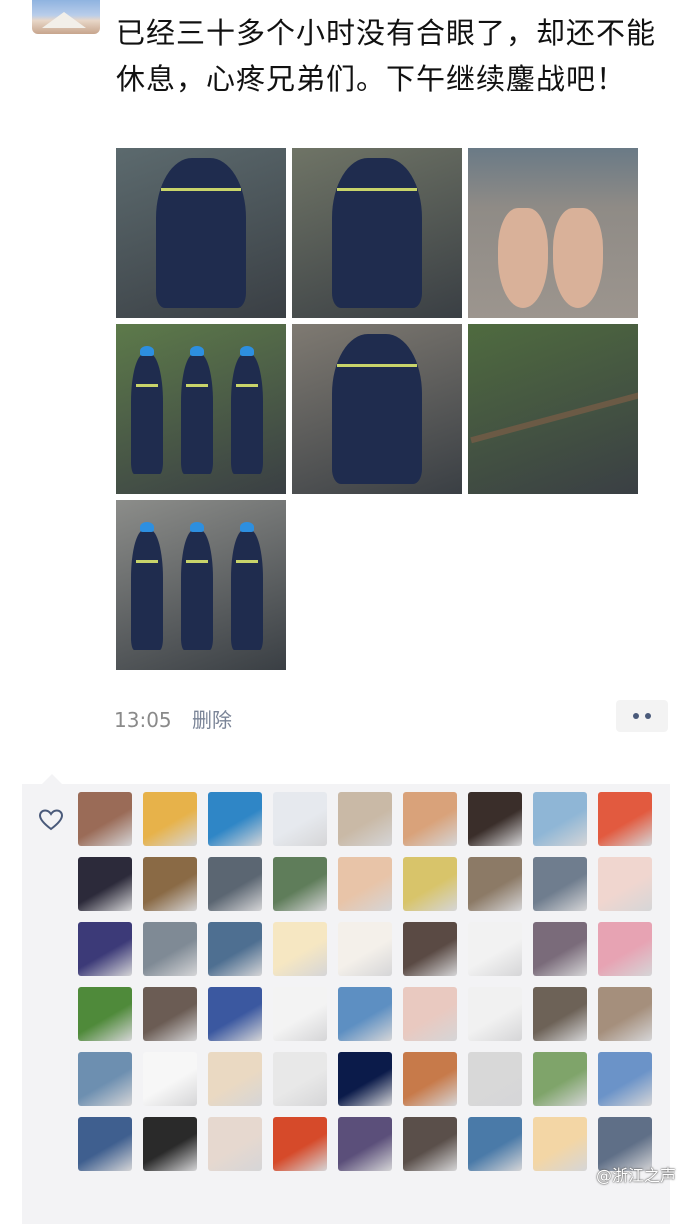 This screenshot has height=1224, width=690. Describe the element at coordinates (642, 716) in the screenshot. I see `more-options-button` at that location.